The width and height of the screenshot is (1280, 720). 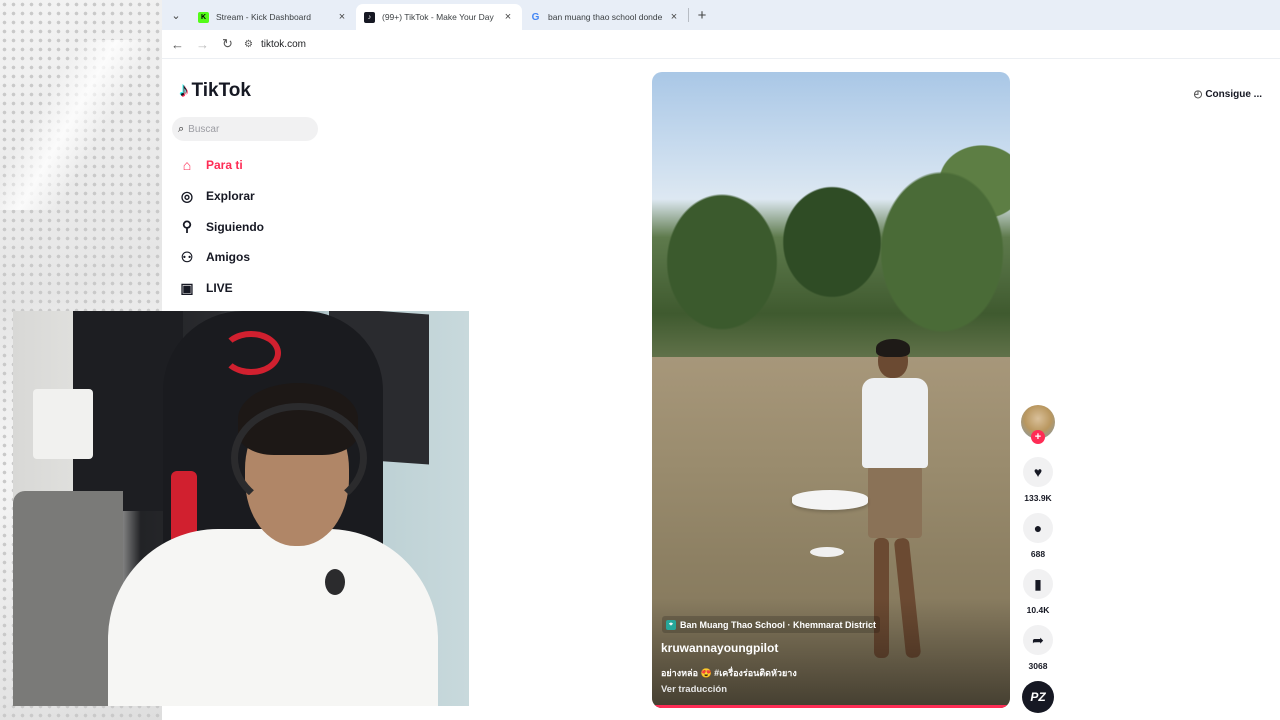 I want to click on tab-tiktok: ♪ (99+) TikTok - Make Your Day ×, so click(x=439, y=17).